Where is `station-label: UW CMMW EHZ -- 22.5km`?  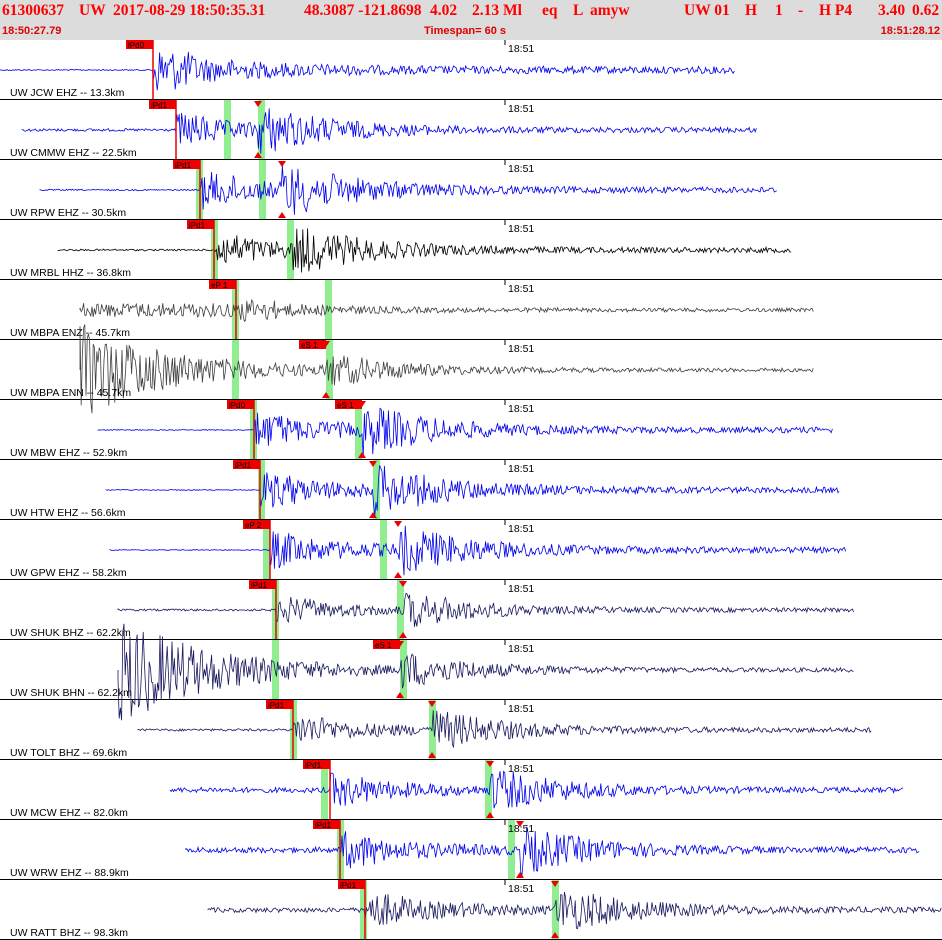 station-label: UW CMMW EHZ -- 22.5km is located at coordinates (73, 153).